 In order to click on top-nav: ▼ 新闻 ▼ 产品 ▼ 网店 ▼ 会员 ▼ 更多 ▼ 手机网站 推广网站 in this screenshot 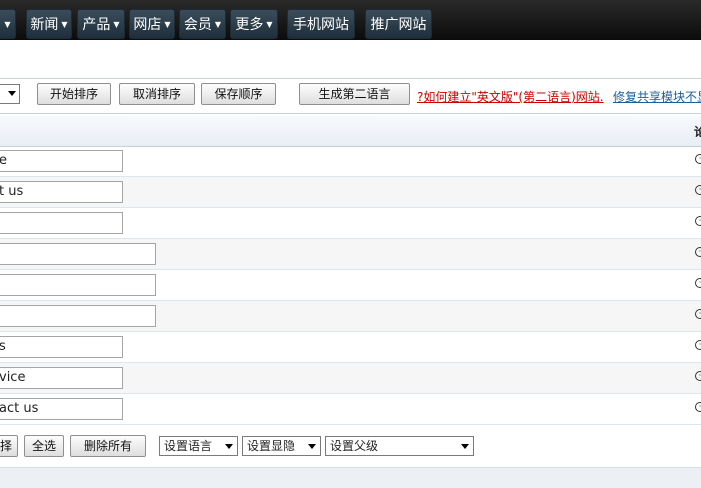, I will do `click(350, 20)`.